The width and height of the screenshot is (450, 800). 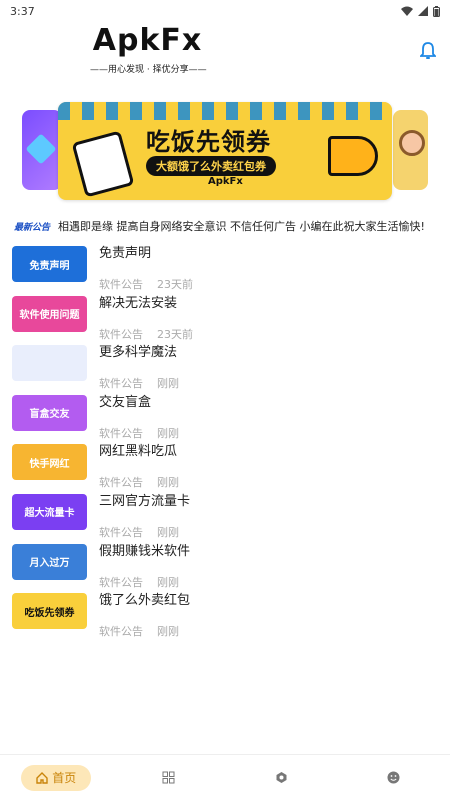 I want to click on list-item: 更多科学魔法 软件公告 刚刚, so click(x=225, y=370).